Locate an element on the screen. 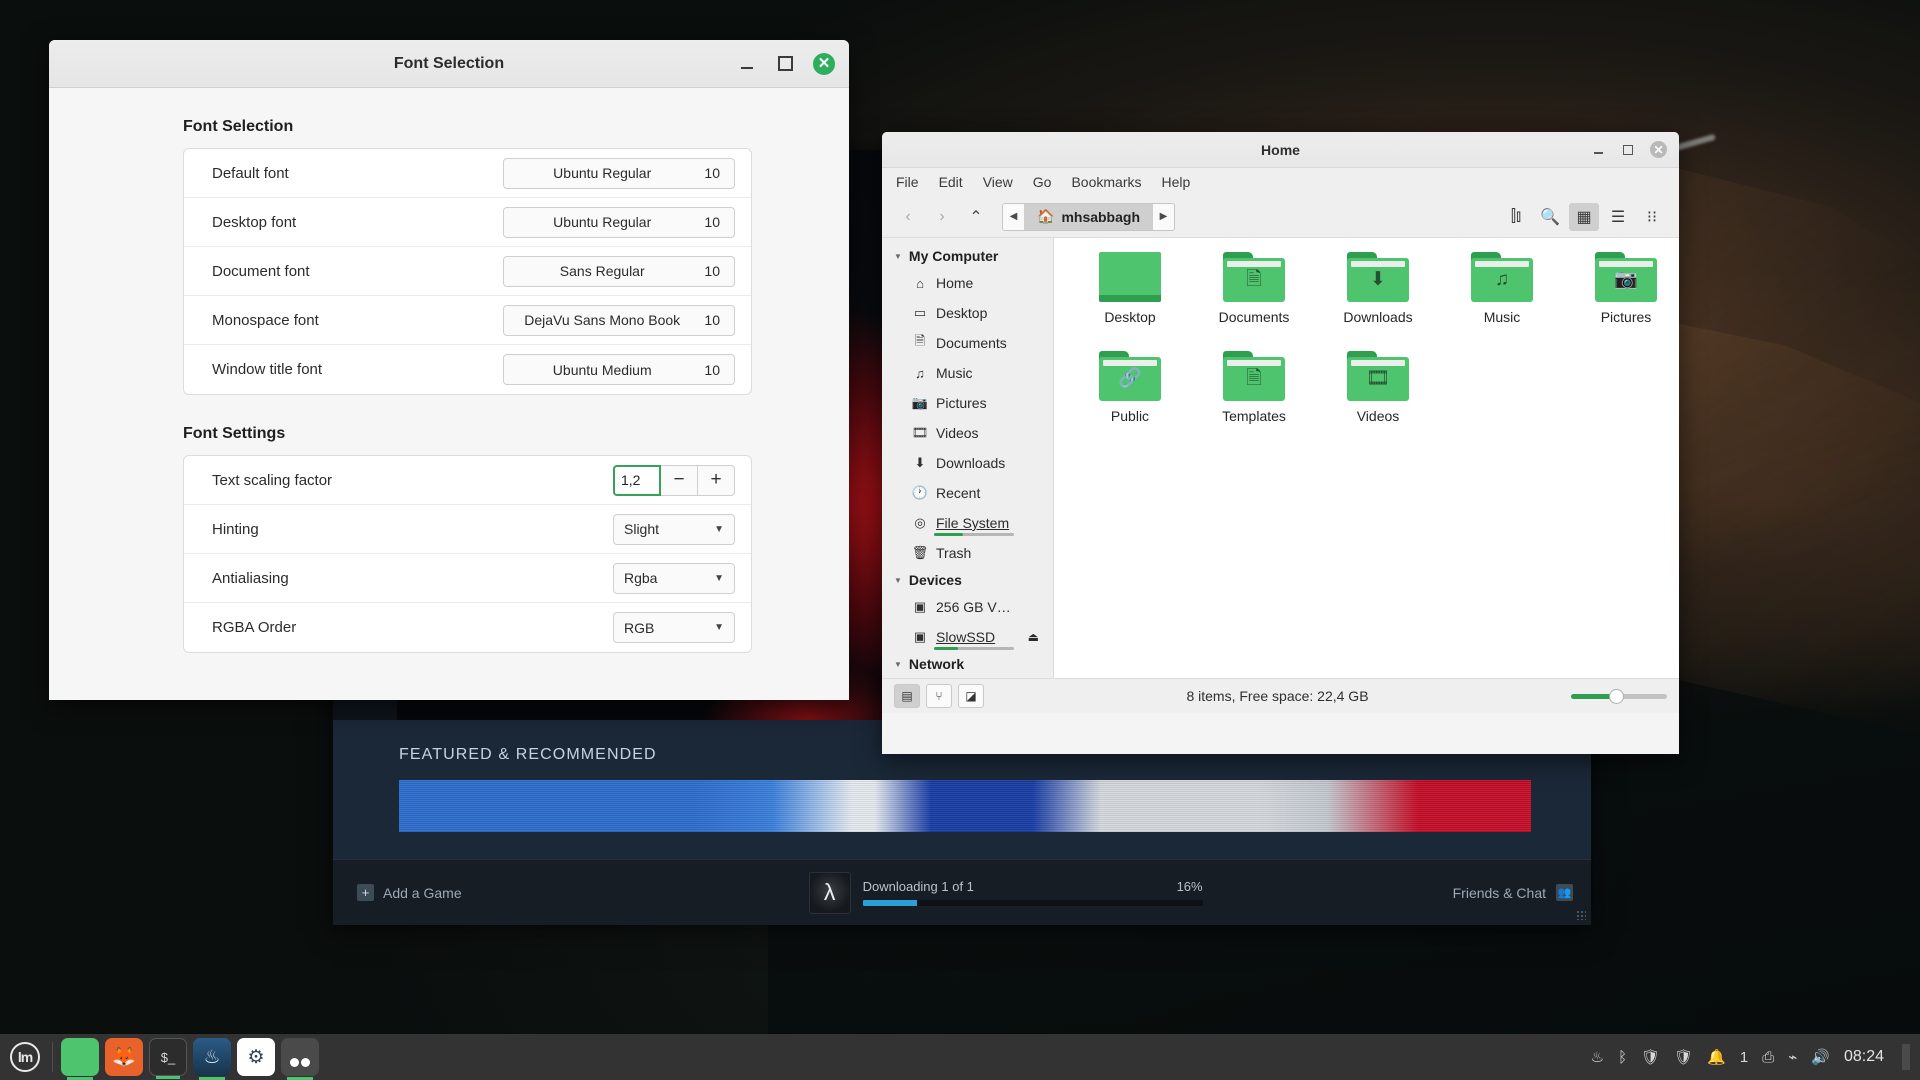 This screenshot has height=1080, width=1920. sidebar-header-my-computer: ▼ My Computer is located at coordinates (967, 256).